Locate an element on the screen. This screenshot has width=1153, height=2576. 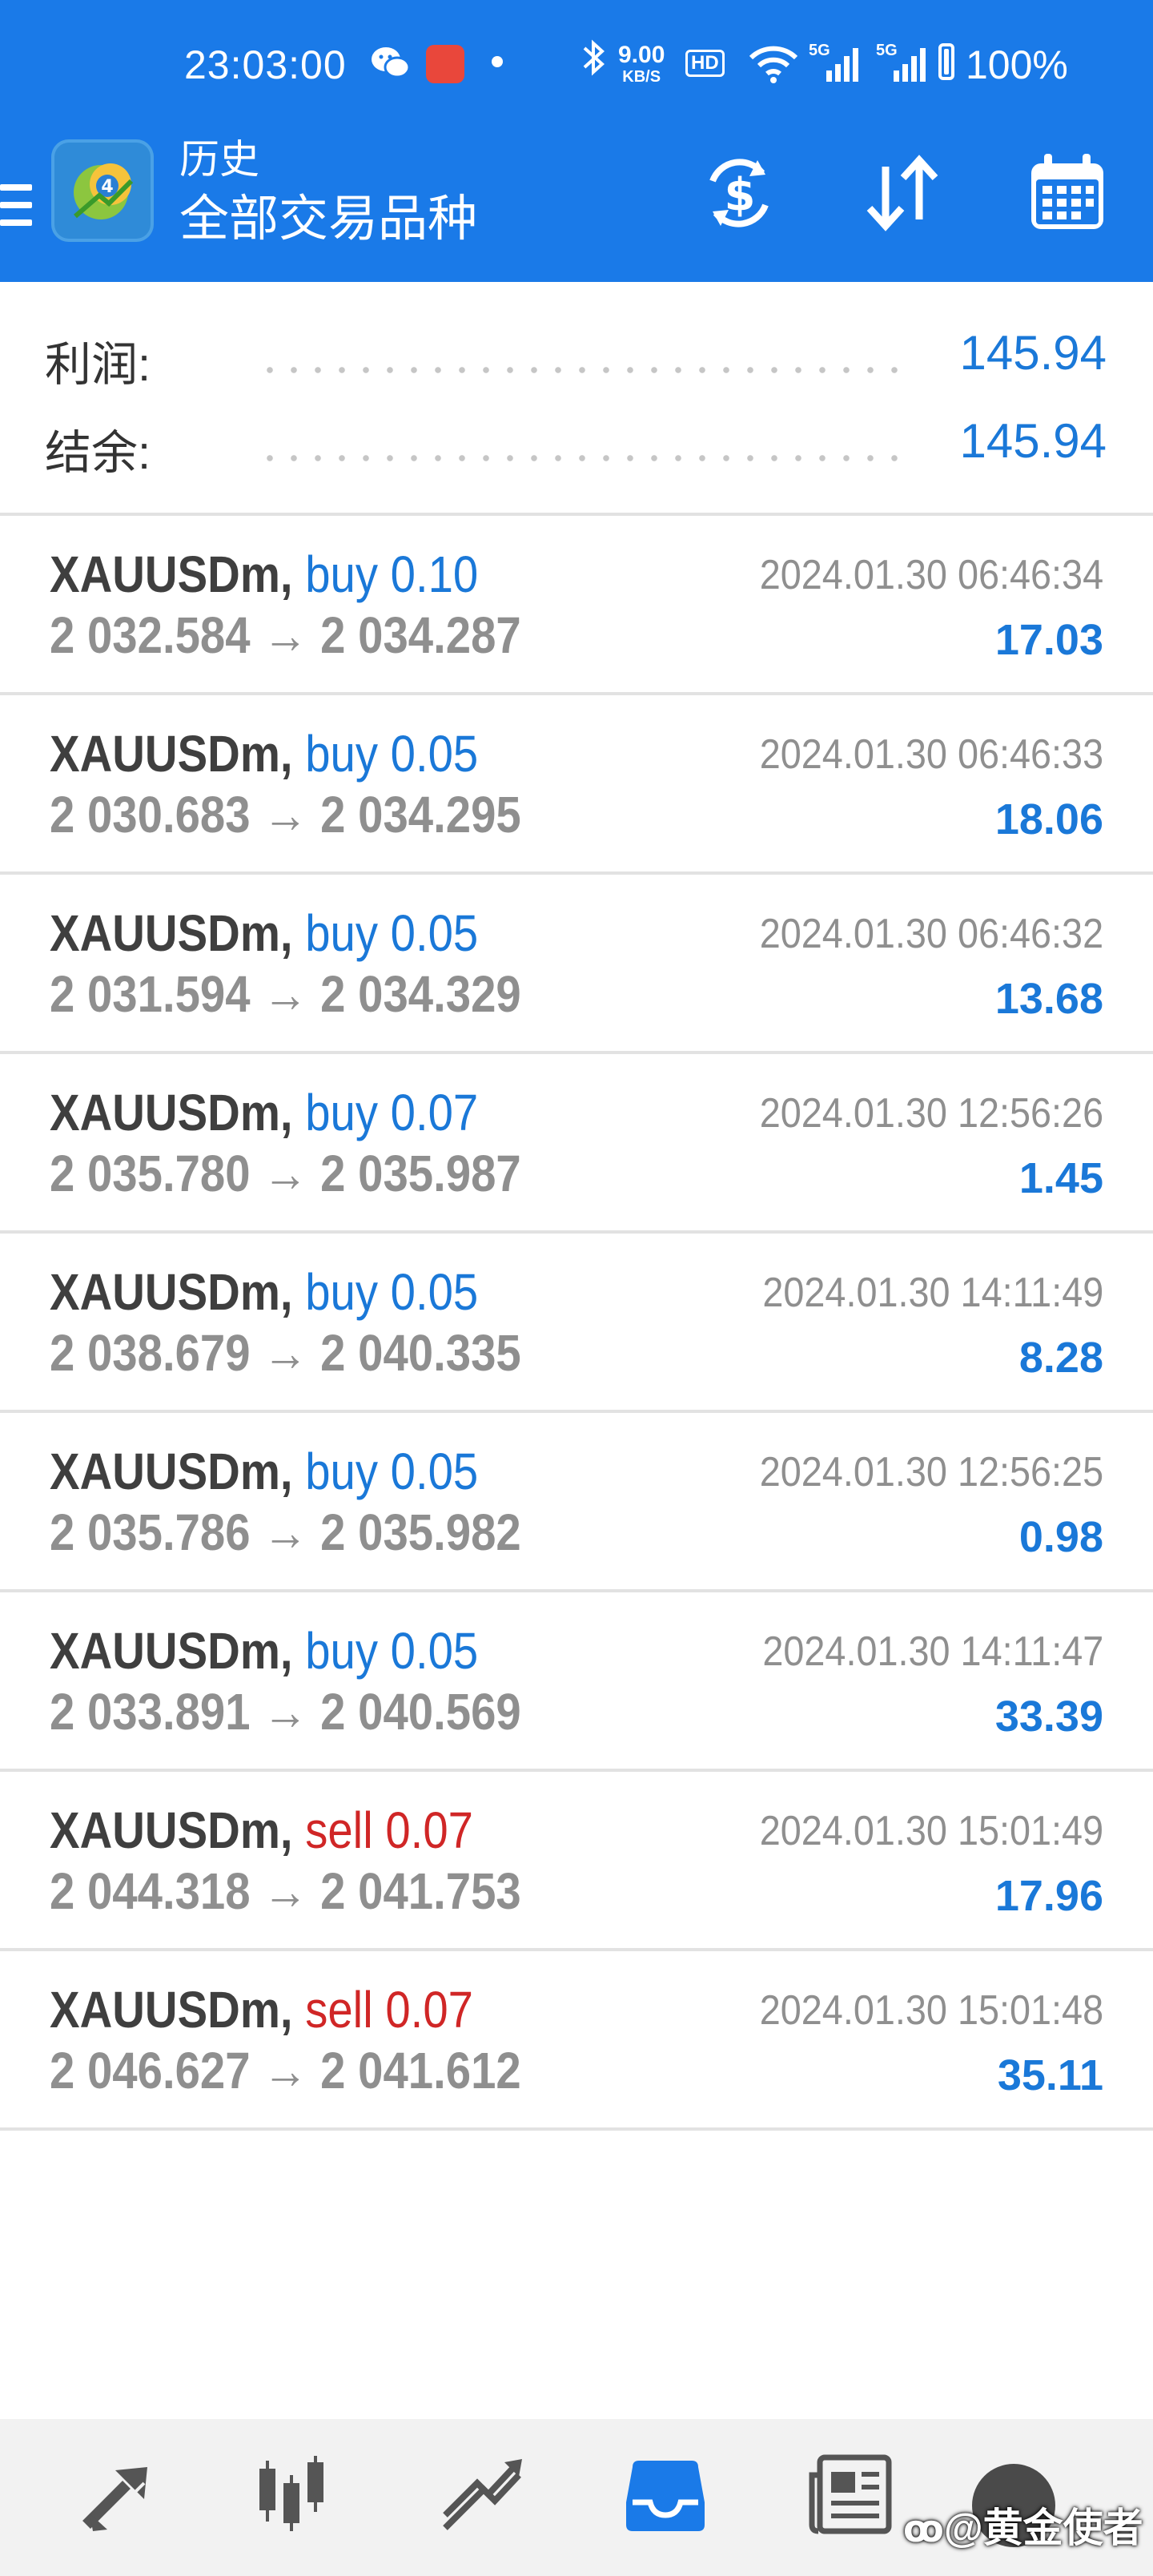
trade-symbol-line: XAUUSDm, buy 0.10 is located at coordinates (264, 575).